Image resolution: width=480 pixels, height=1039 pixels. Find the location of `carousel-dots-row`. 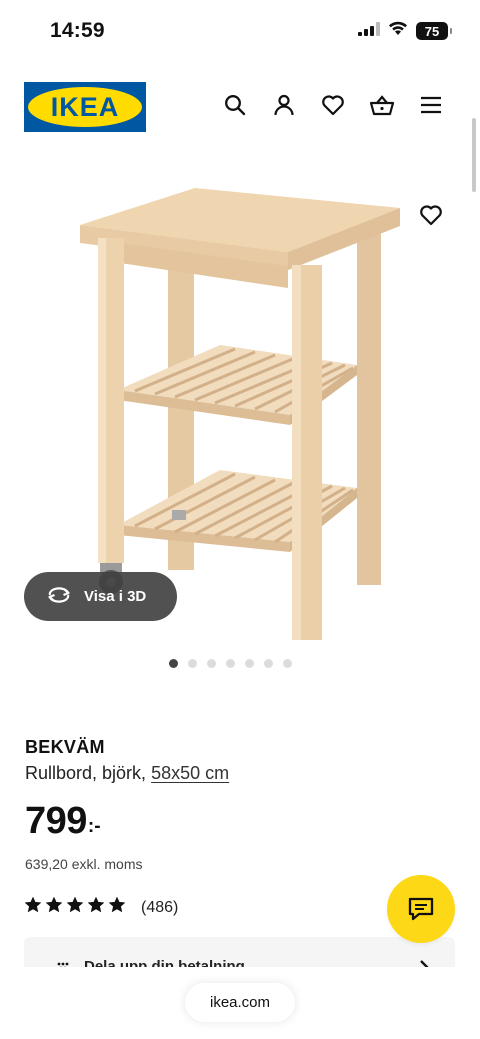

carousel-dots-row is located at coordinates (230, 663).